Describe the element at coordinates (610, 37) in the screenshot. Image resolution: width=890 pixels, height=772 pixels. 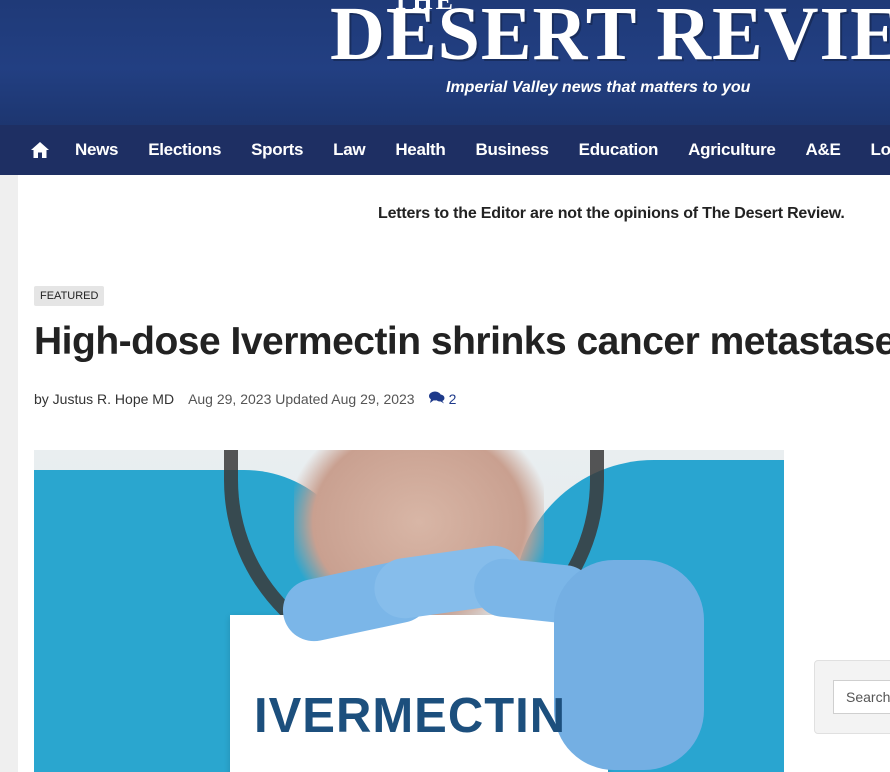
I see `site-logo: DESERT REVIEW` at that location.